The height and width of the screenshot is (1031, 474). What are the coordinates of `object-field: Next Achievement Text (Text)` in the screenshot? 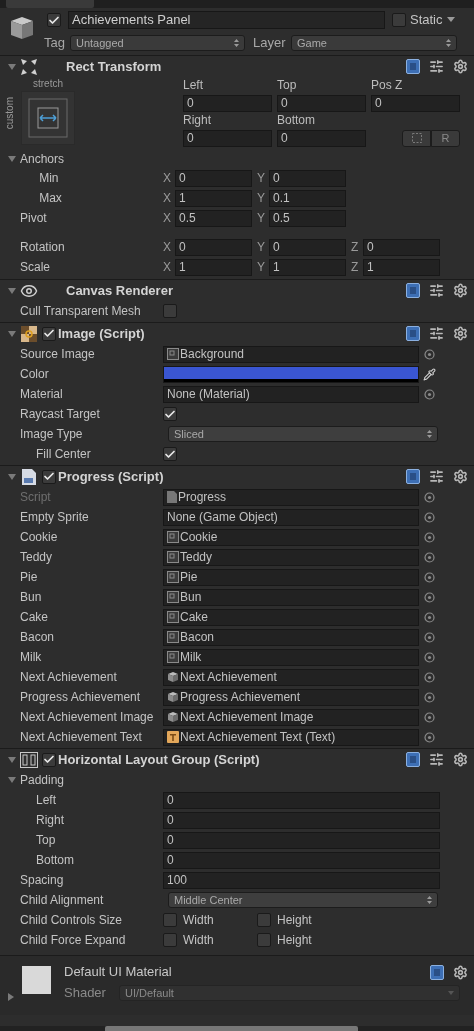 It's located at (291, 737).